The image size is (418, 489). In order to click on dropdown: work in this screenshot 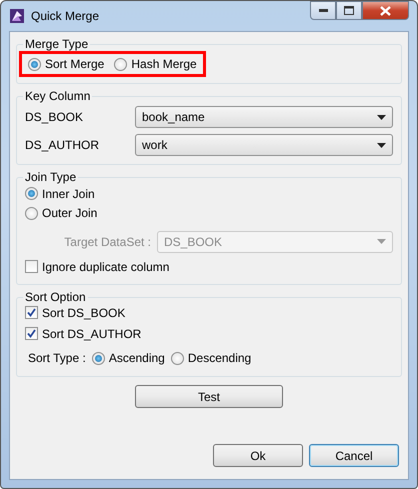, I will do `click(264, 145)`.